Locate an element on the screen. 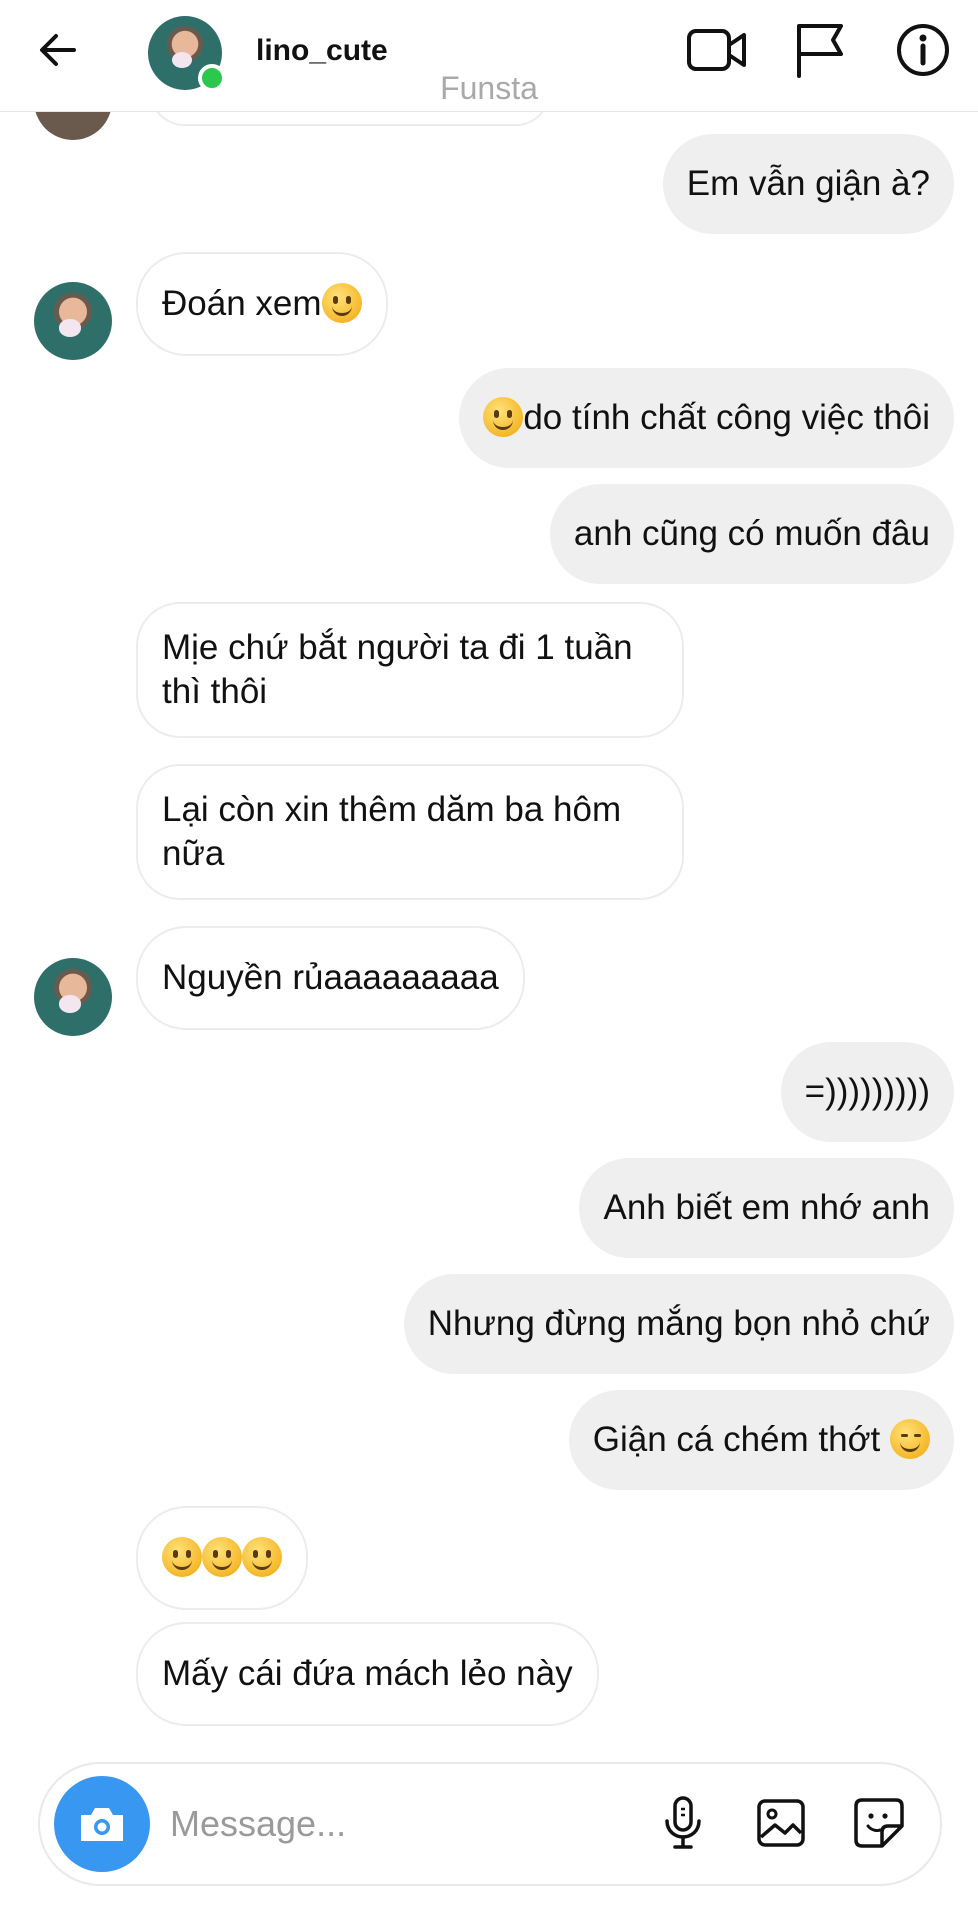 The image size is (978, 1920). message-text: =))))))))) is located at coordinates (867, 1092).